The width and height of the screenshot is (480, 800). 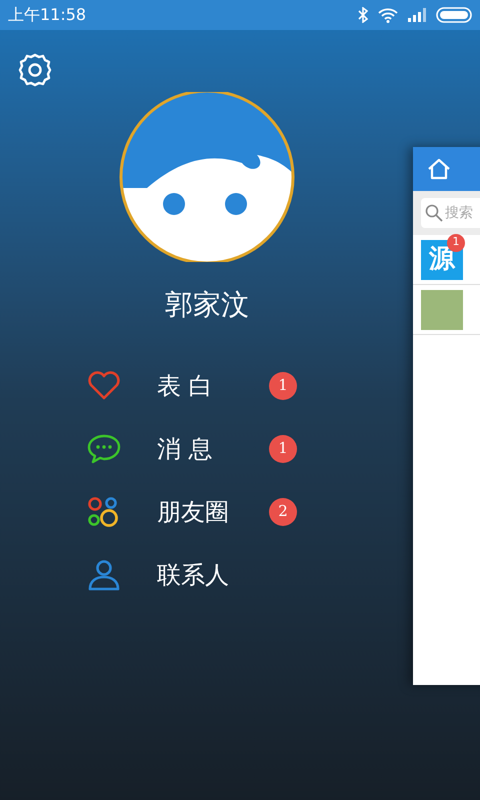 What do you see at coordinates (442, 310) in the screenshot?
I see `photo-placeholder` at bounding box center [442, 310].